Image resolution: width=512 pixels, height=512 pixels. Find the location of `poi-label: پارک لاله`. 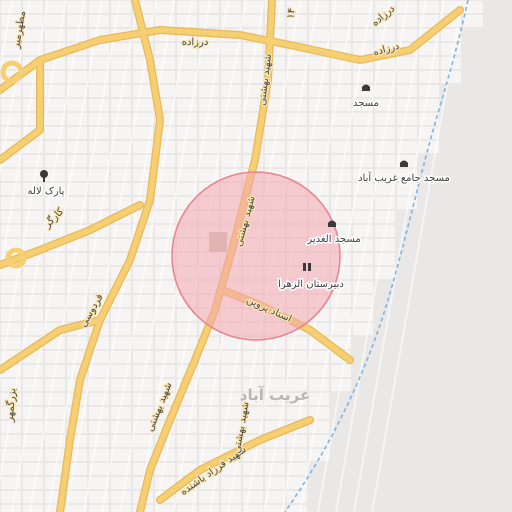

poi-label: پارک لاله is located at coordinates (46, 191).